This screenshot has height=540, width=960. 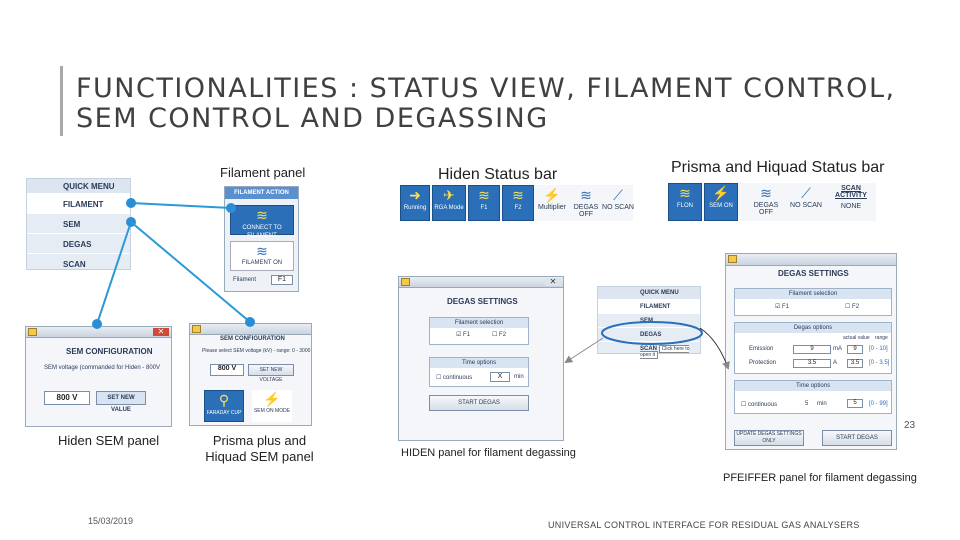 What do you see at coordinates (78, 263) in the screenshot?
I see `quick-menu-item-scan: SCAN` at bounding box center [78, 263].